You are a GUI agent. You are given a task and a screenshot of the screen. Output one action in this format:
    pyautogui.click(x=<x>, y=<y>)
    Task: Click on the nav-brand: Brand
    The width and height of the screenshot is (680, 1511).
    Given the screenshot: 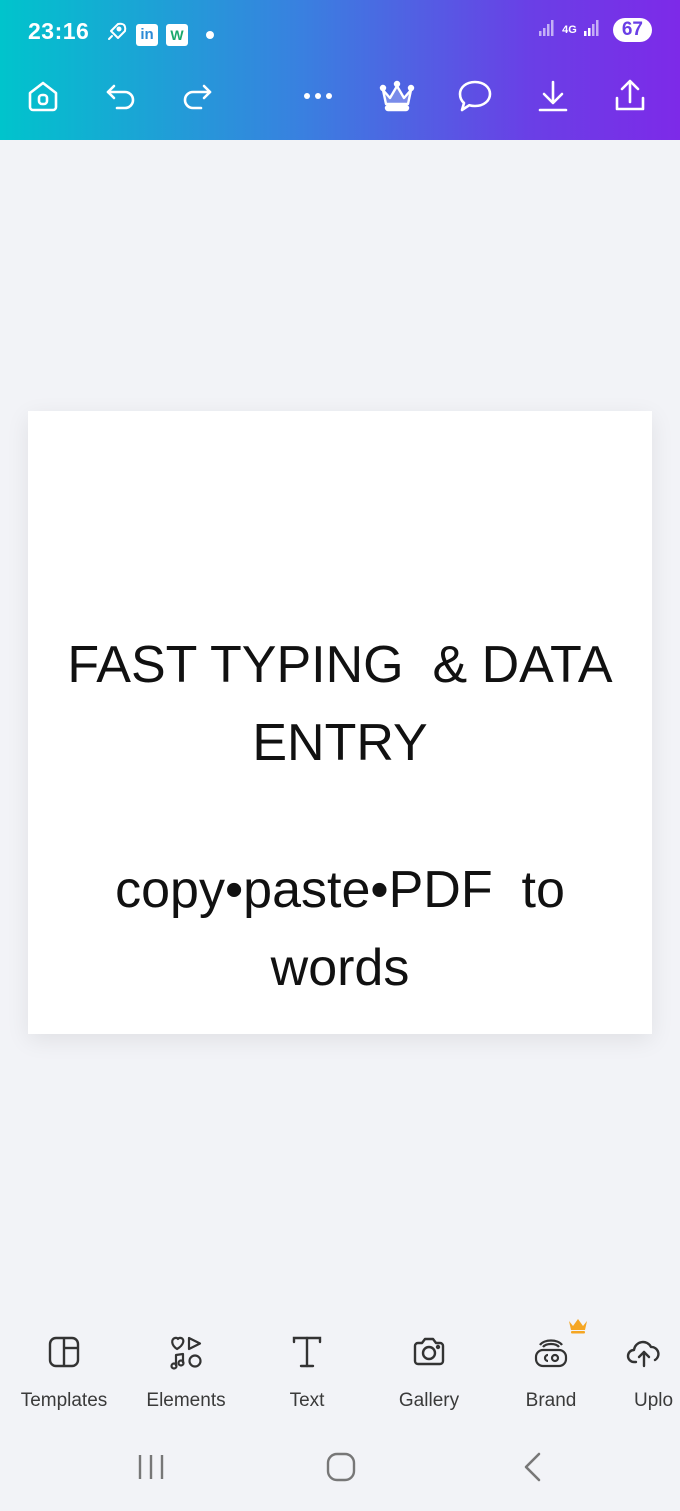 What is the action you would take?
    pyautogui.click(x=551, y=1362)
    